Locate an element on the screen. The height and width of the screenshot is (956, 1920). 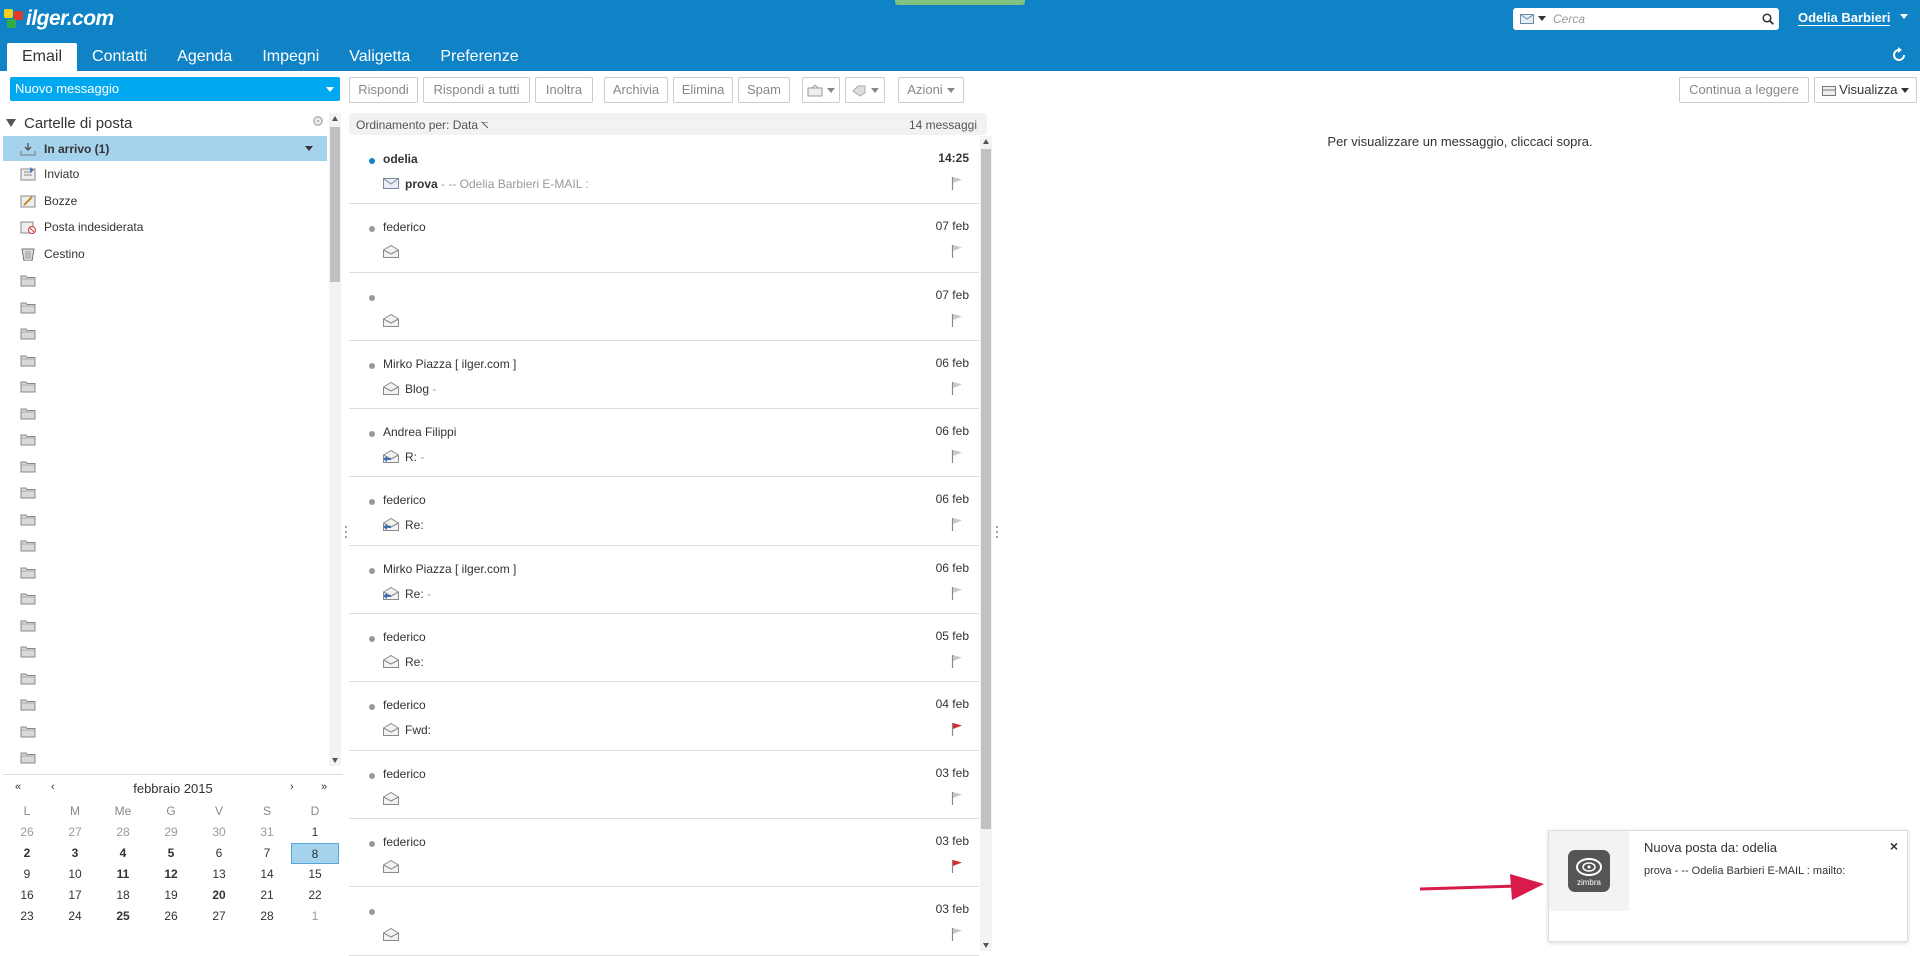
calendar-day: 6 is located at coordinates (219, 853).